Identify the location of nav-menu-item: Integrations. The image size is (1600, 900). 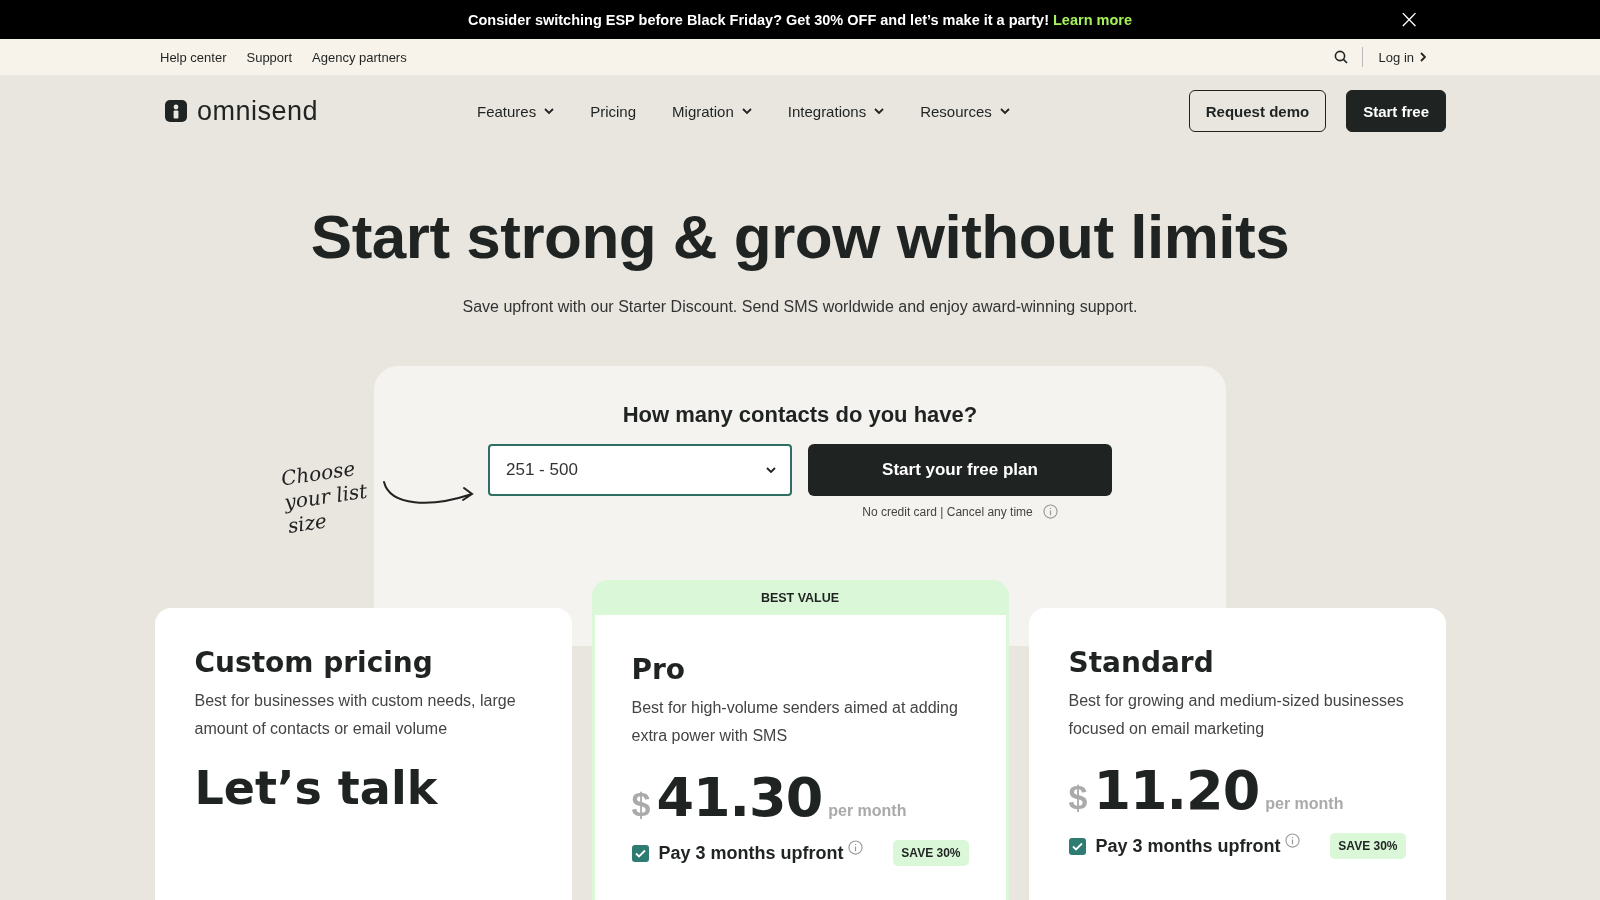
(836, 111).